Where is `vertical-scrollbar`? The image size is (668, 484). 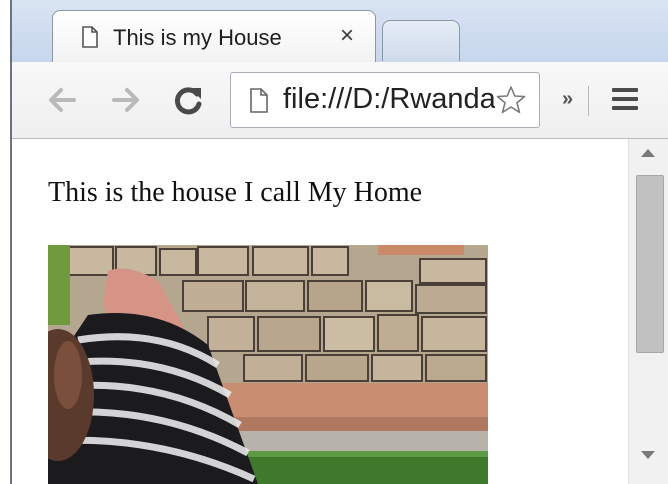
vertical-scrollbar is located at coordinates (648, 311).